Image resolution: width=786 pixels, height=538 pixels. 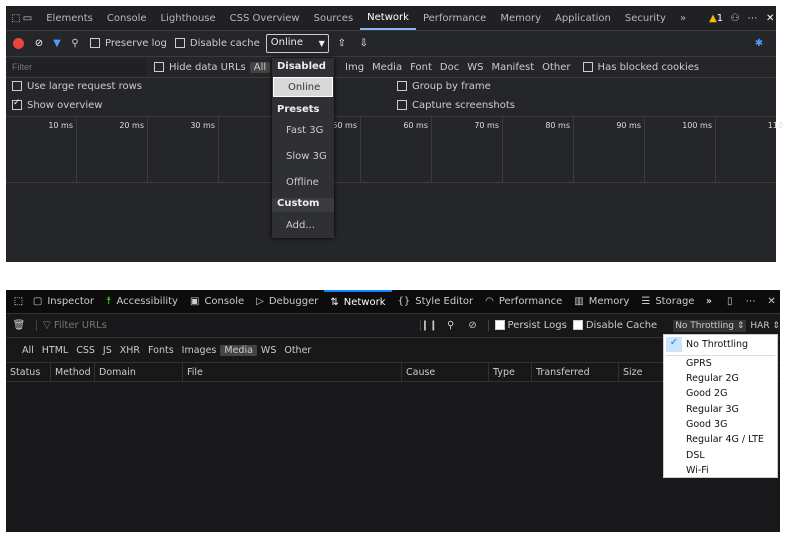 I want to click on tab-style-editor: {} Style Editor, so click(x=436, y=301).